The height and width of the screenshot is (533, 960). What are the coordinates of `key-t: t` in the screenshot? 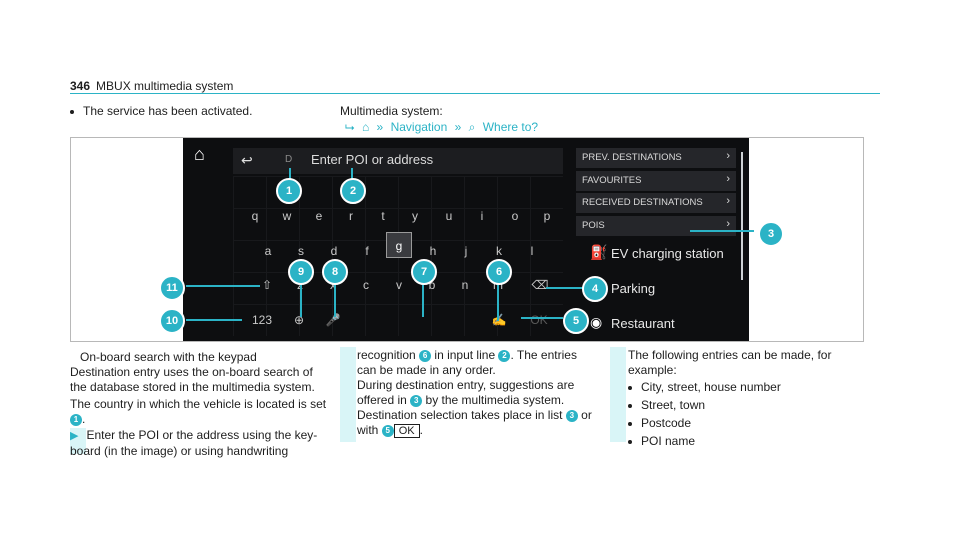 It's located at (383, 216).